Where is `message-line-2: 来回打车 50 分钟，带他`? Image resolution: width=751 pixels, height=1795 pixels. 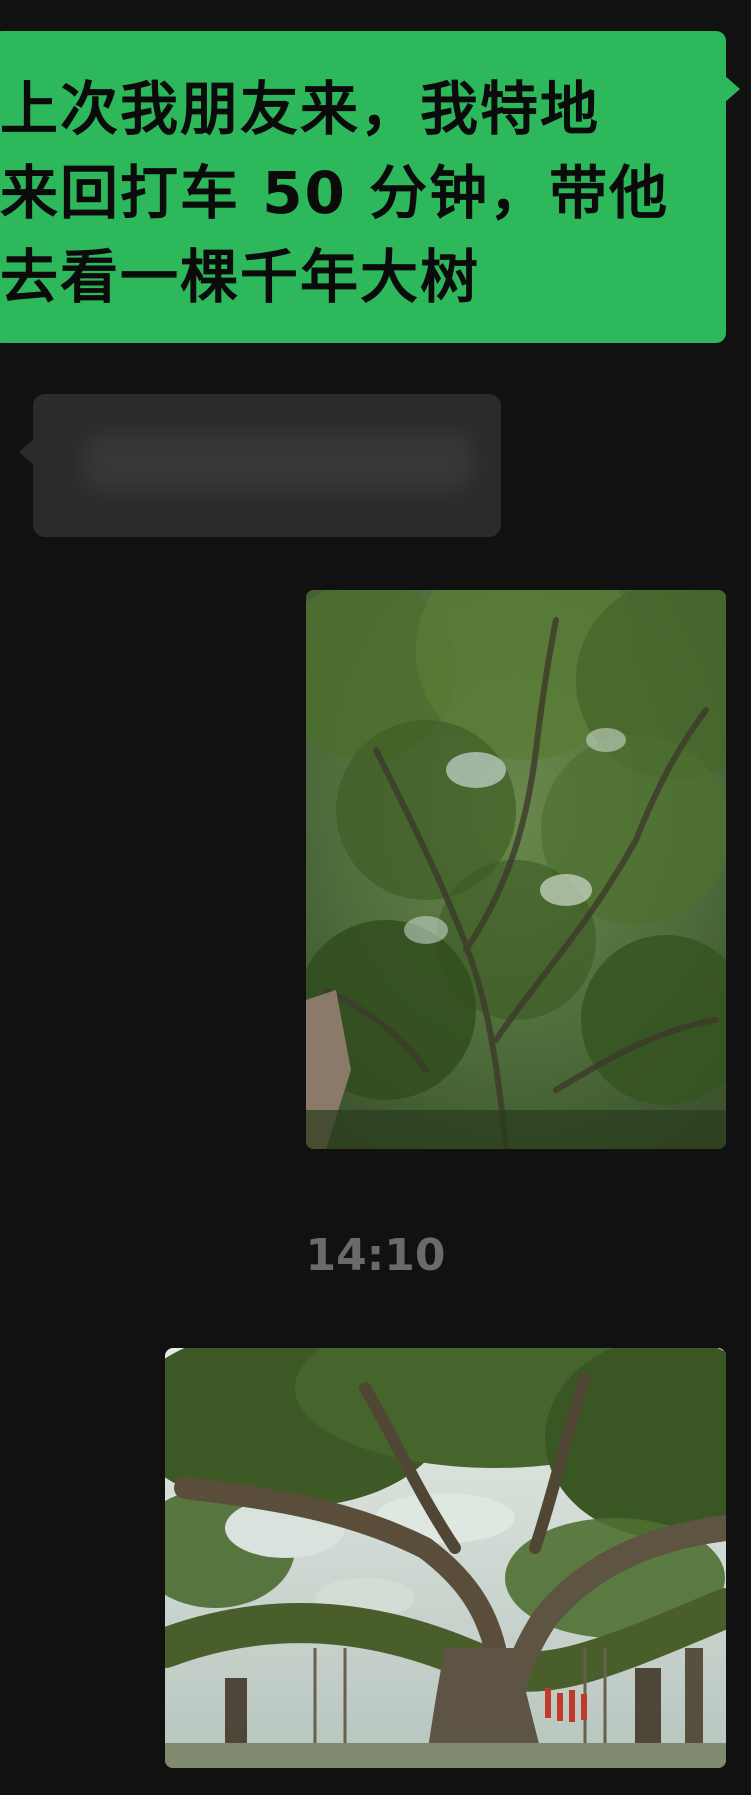 message-line-2: 来回打车 50 分钟，带他 is located at coordinates (335, 193).